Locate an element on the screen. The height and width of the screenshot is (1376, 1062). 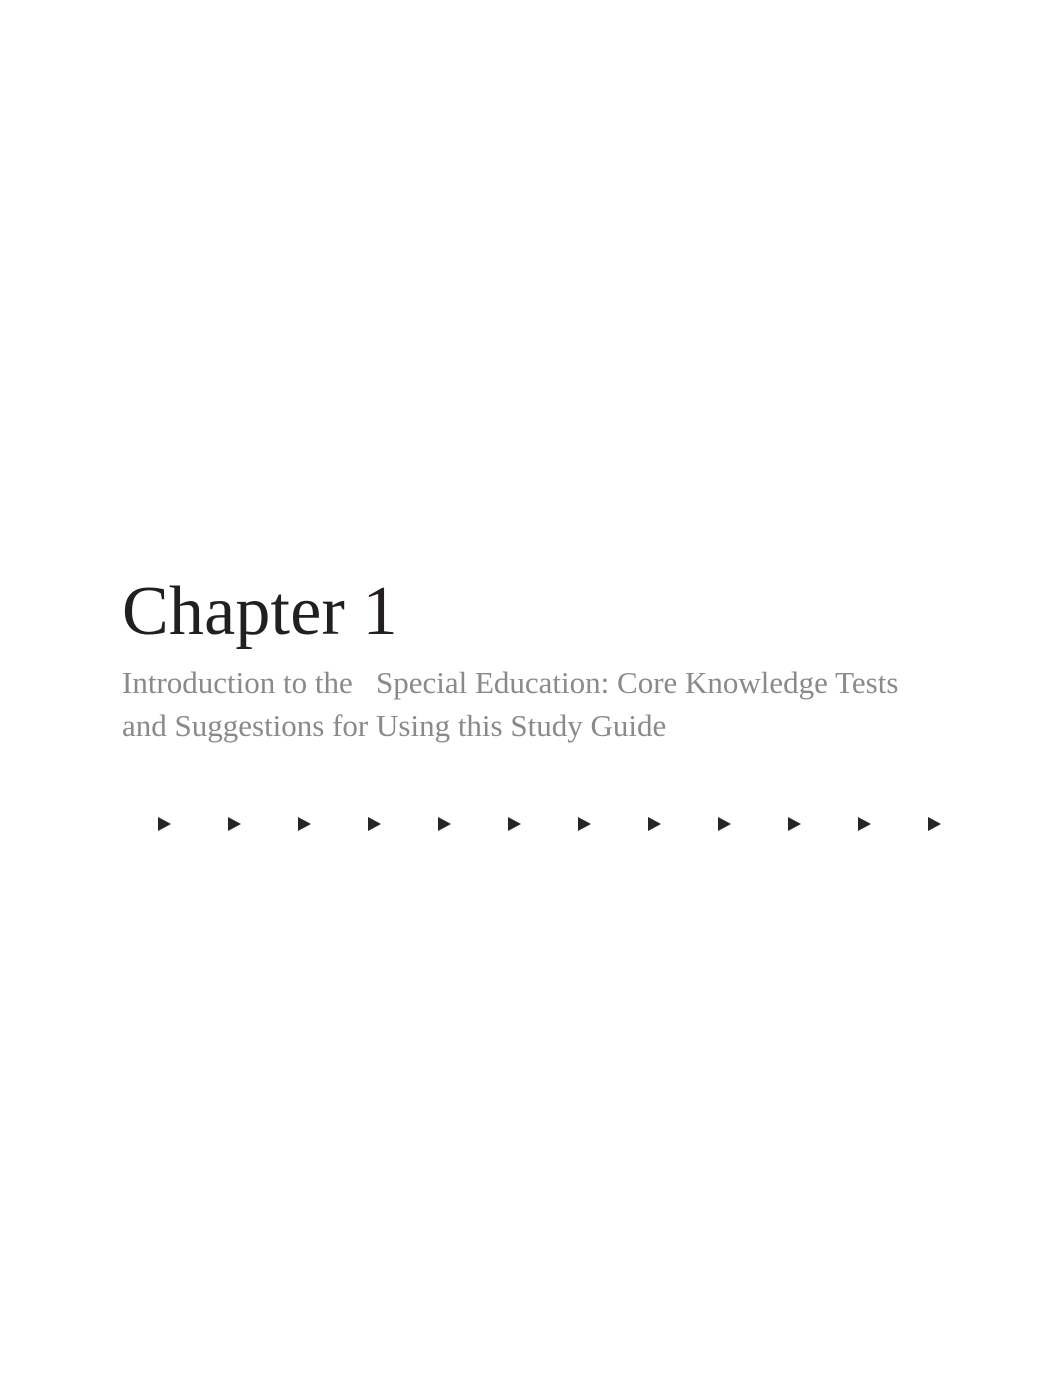
decorative-bullet-row is located at coordinates (578, 824).